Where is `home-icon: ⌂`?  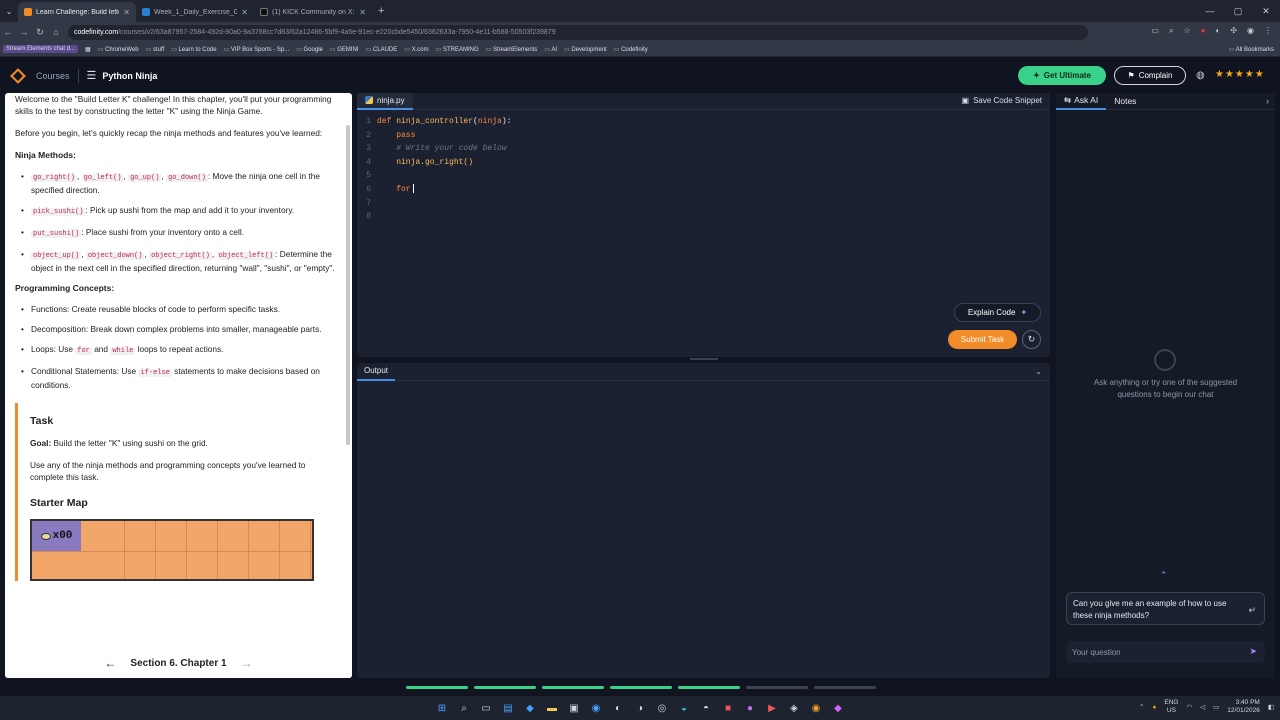 home-icon: ⌂ is located at coordinates (56, 32).